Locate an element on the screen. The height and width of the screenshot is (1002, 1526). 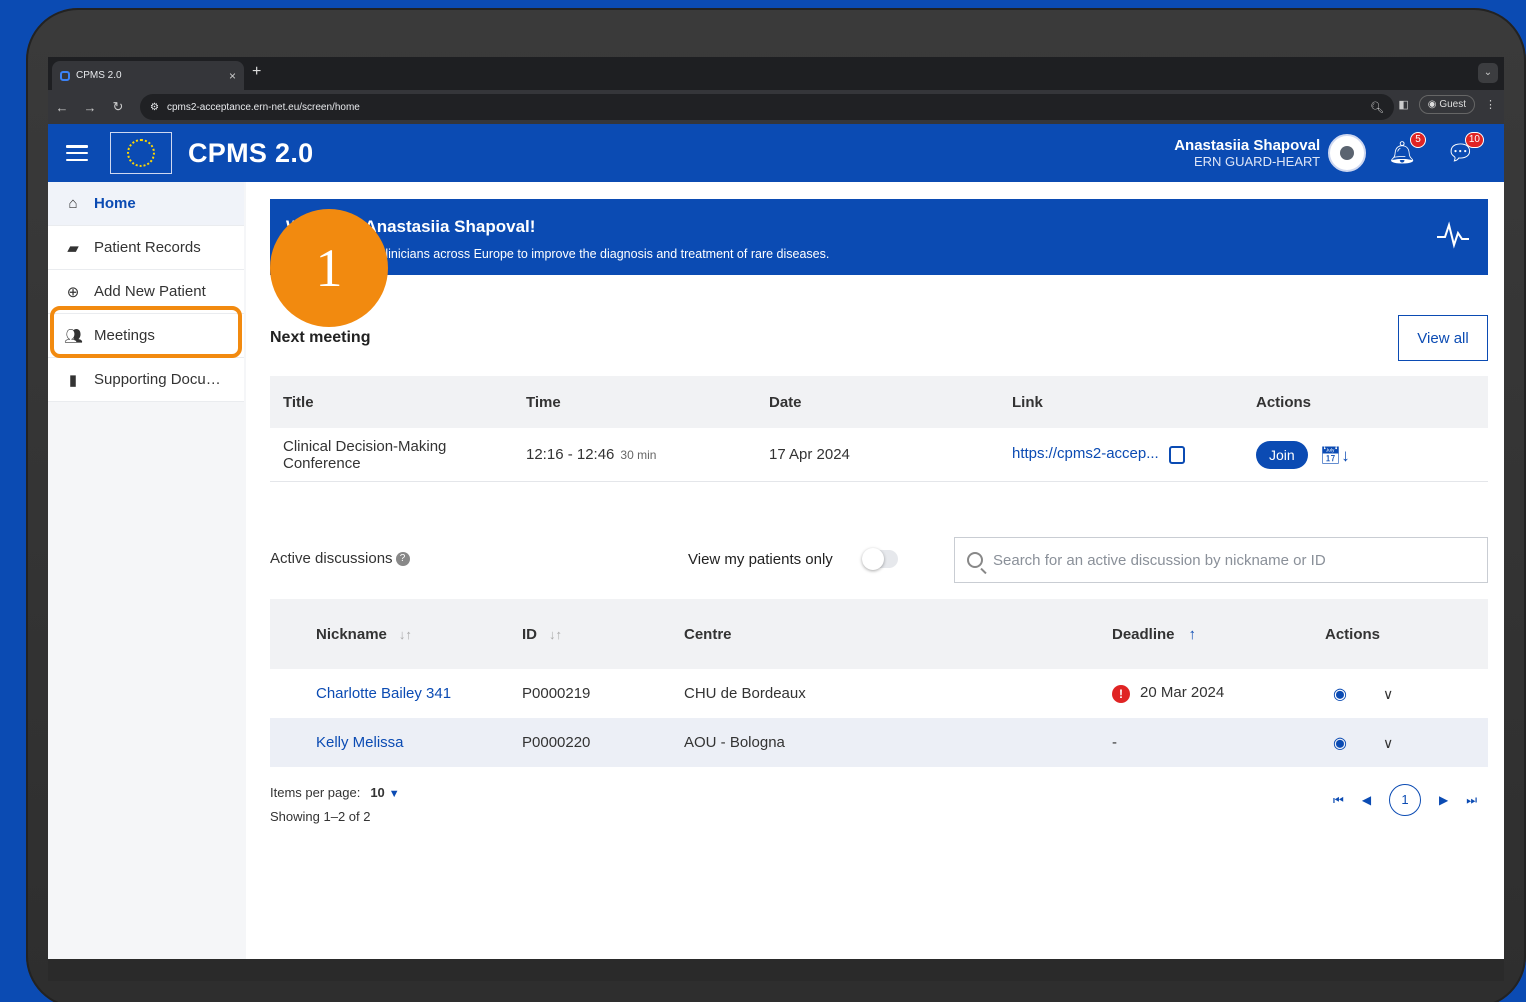
profile-button: ◉ Guest is located at coordinates (1446, 104).